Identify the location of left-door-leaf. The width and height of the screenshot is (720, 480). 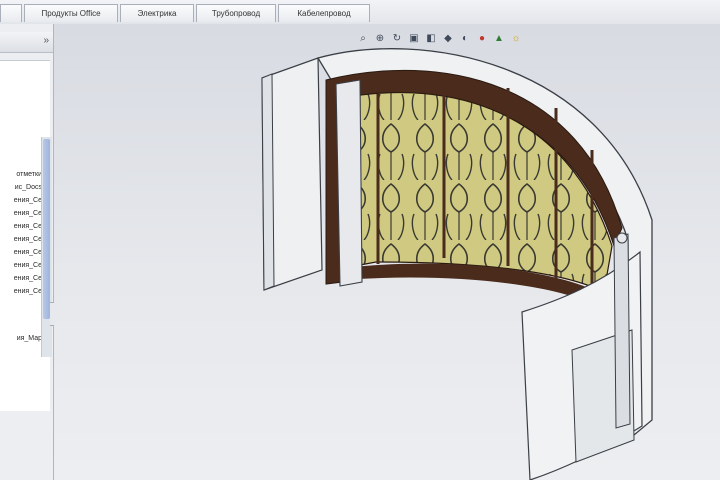
(292, 174).